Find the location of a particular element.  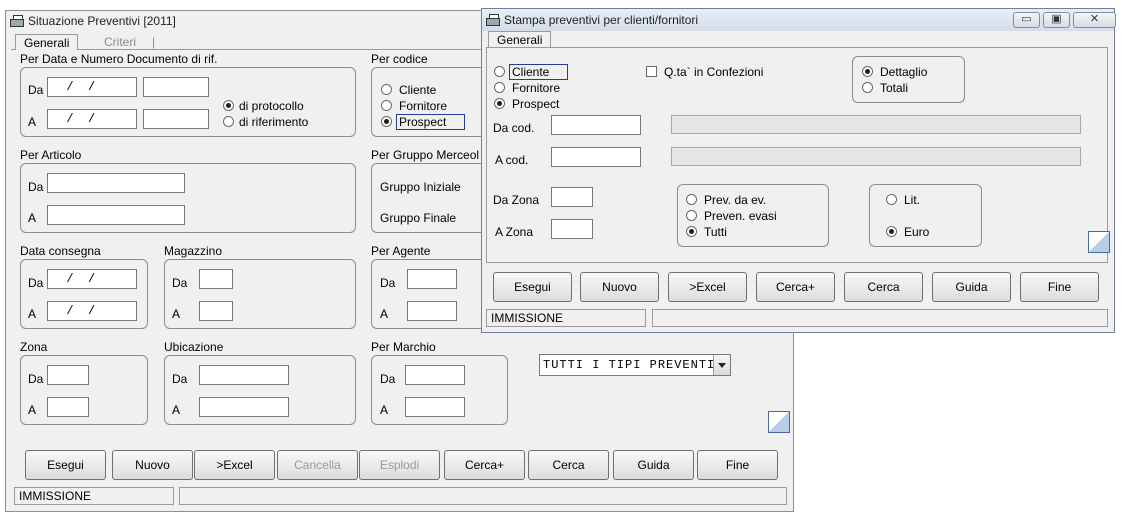

per-articolo-da-input is located at coordinates (116, 183).